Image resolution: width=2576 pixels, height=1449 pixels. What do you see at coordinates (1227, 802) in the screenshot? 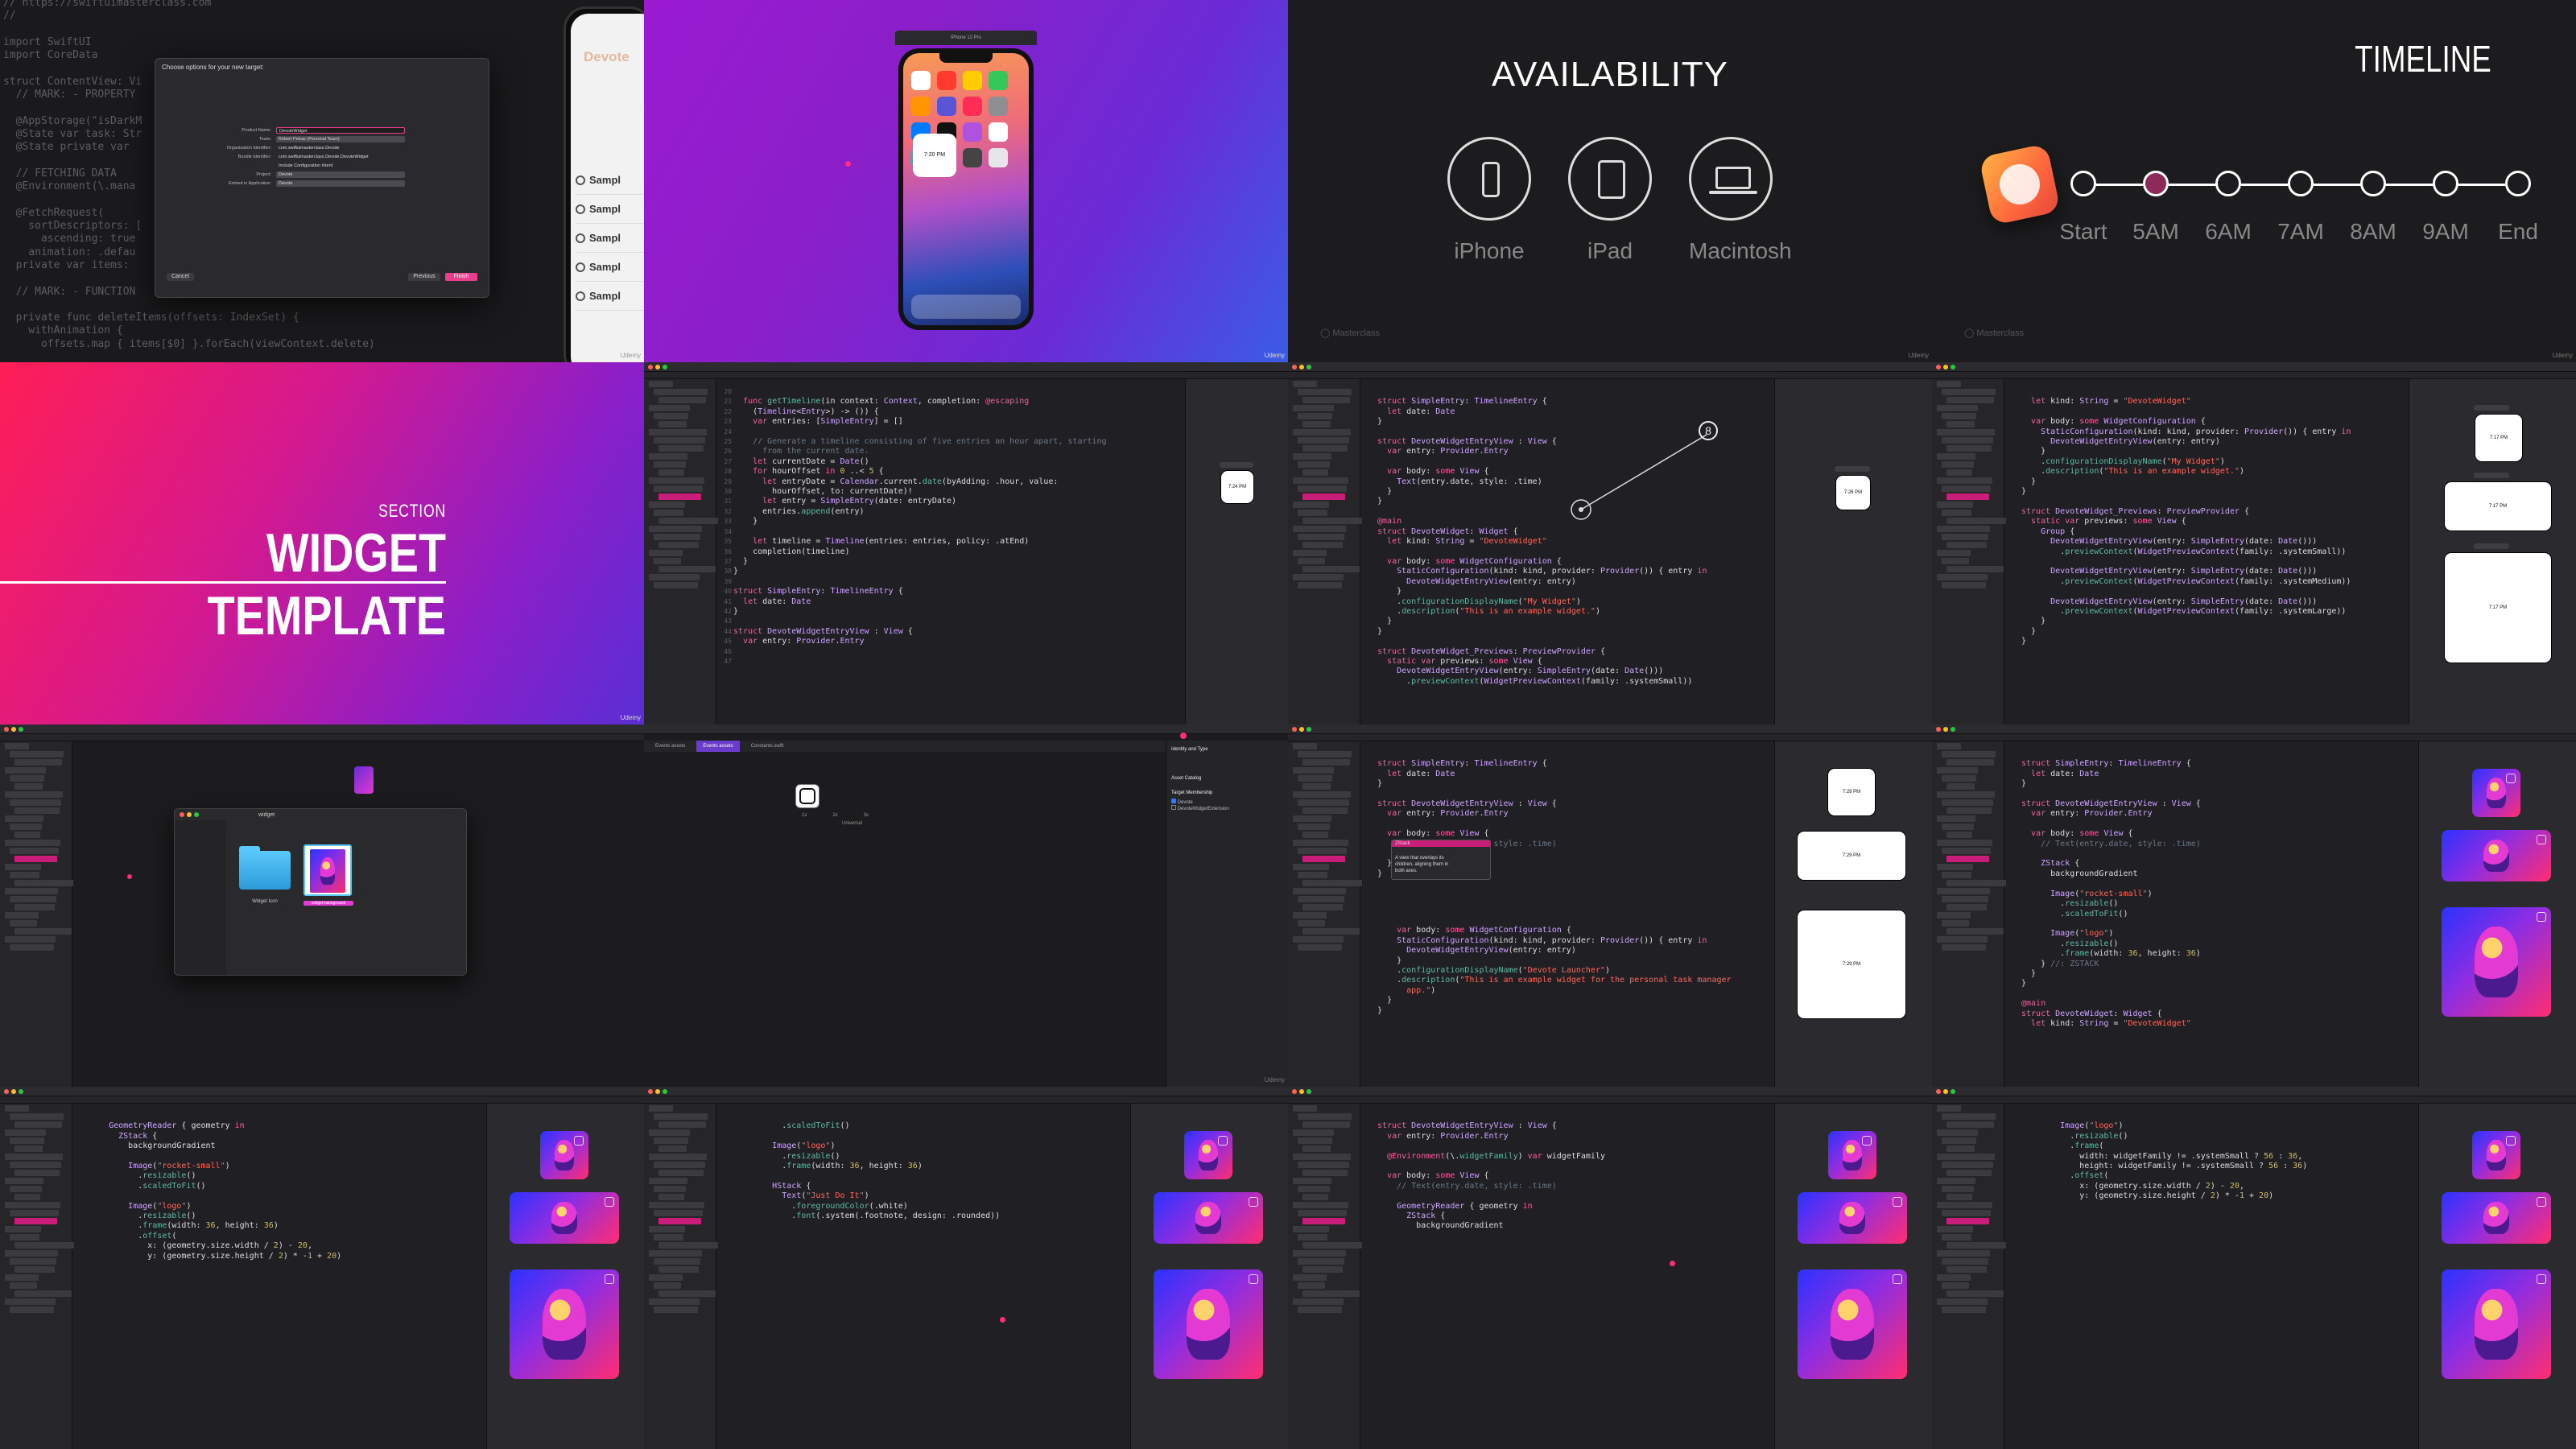
I see `member-devote: Devote` at bounding box center [1227, 802].